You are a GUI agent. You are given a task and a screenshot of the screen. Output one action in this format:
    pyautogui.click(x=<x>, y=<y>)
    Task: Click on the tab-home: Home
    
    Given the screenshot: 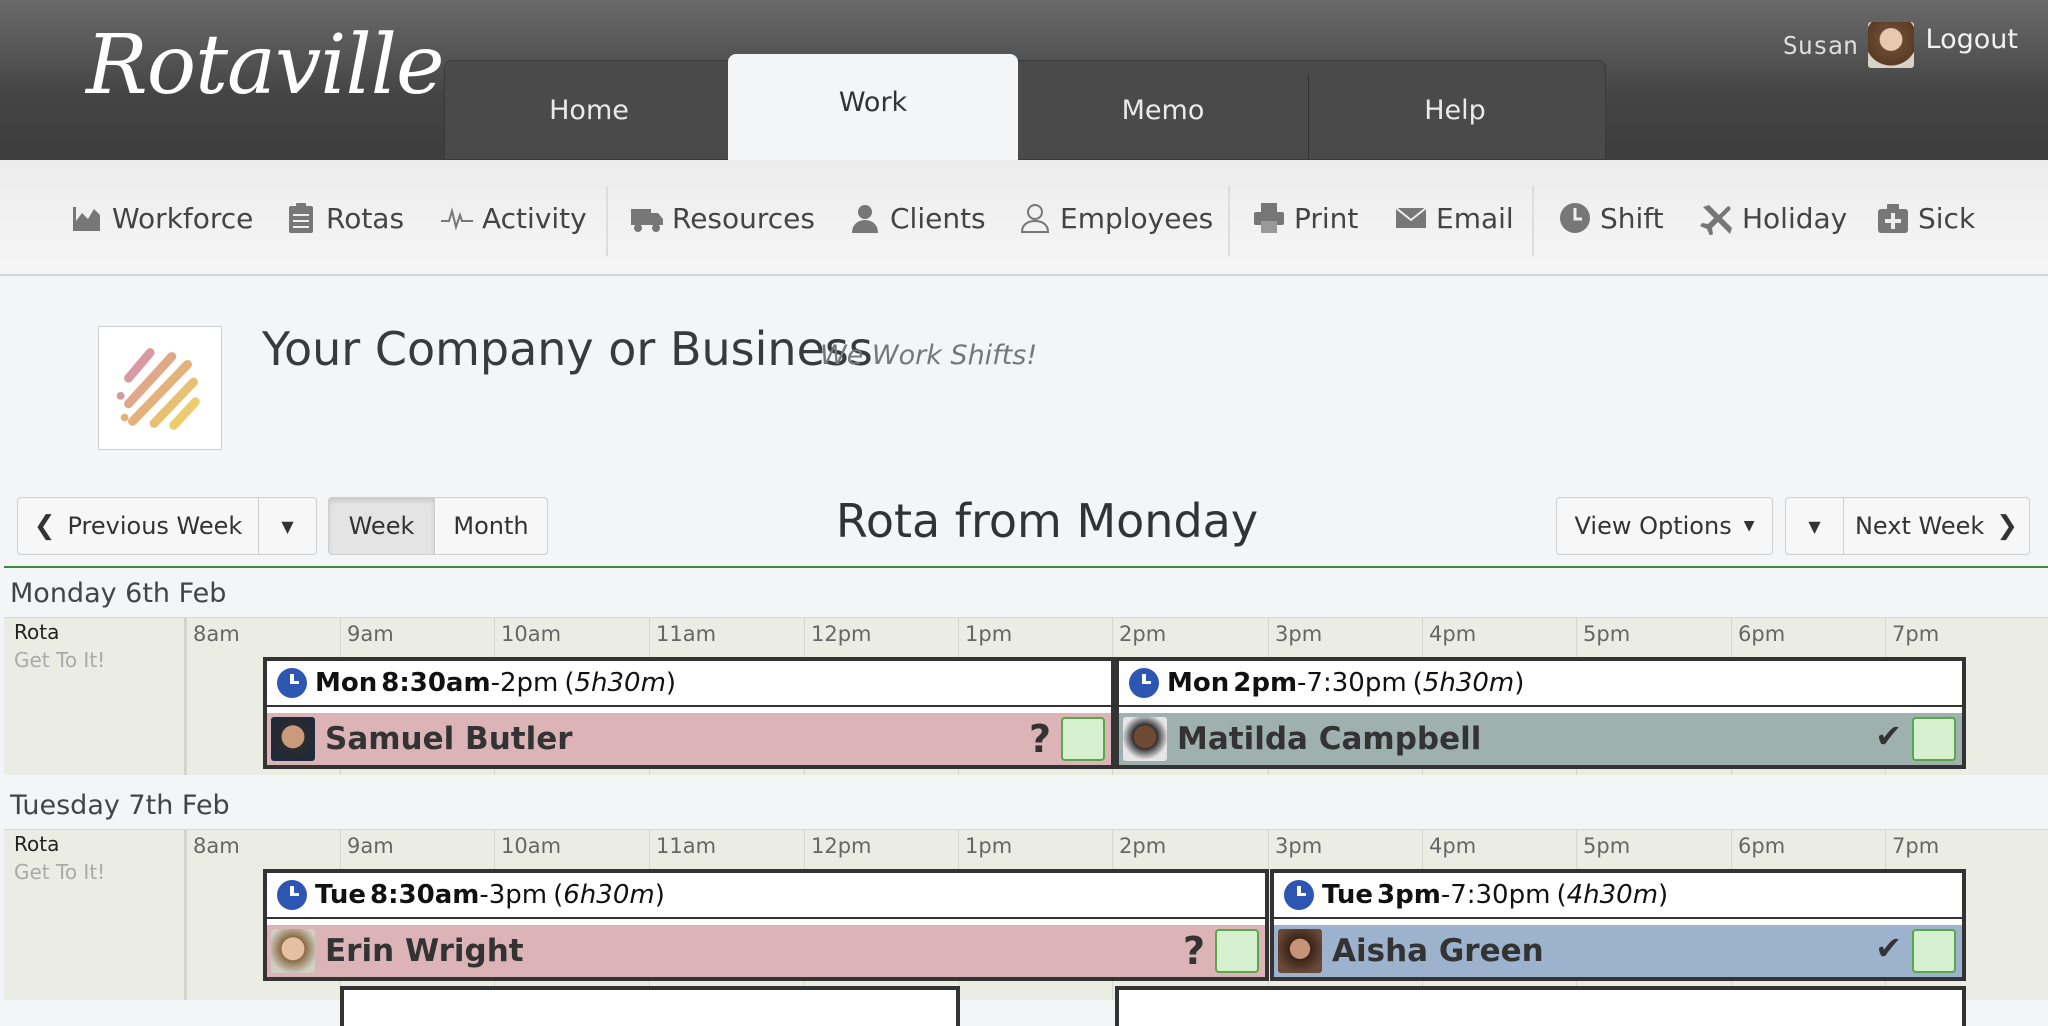 What is the action you would take?
    pyautogui.click(x=589, y=110)
    